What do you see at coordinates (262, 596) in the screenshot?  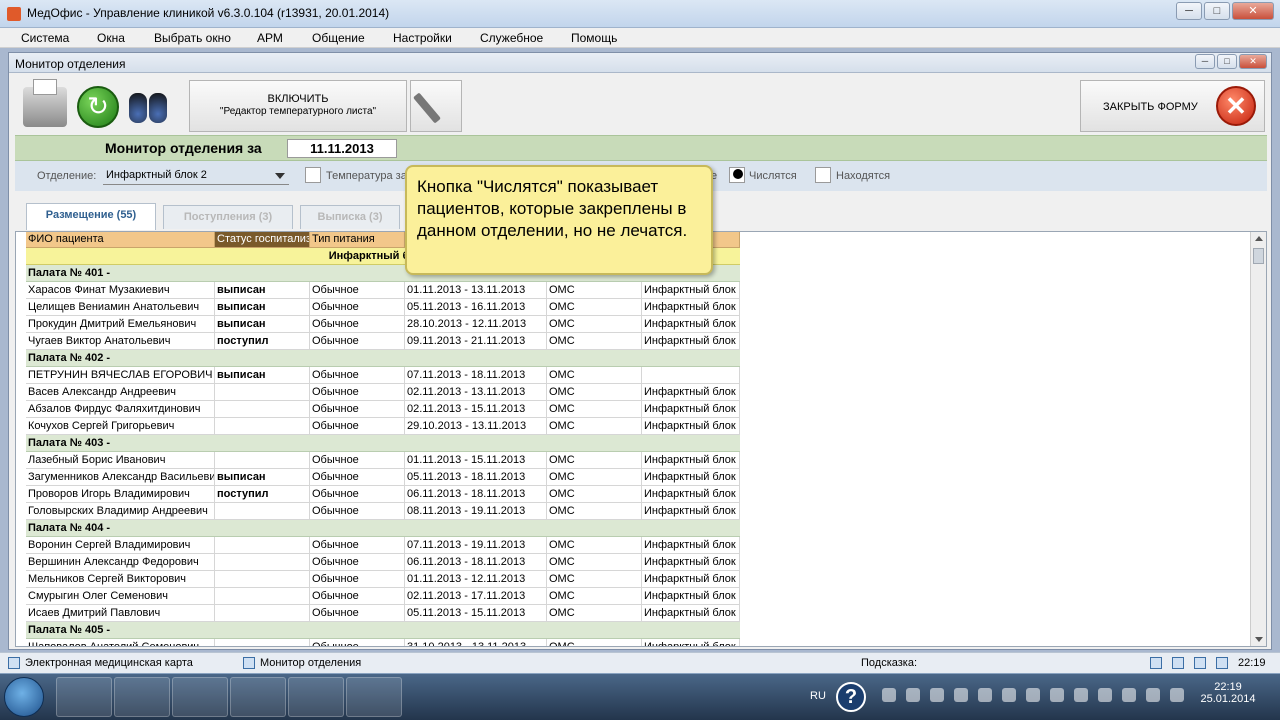 I see `status-cell` at bounding box center [262, 596].